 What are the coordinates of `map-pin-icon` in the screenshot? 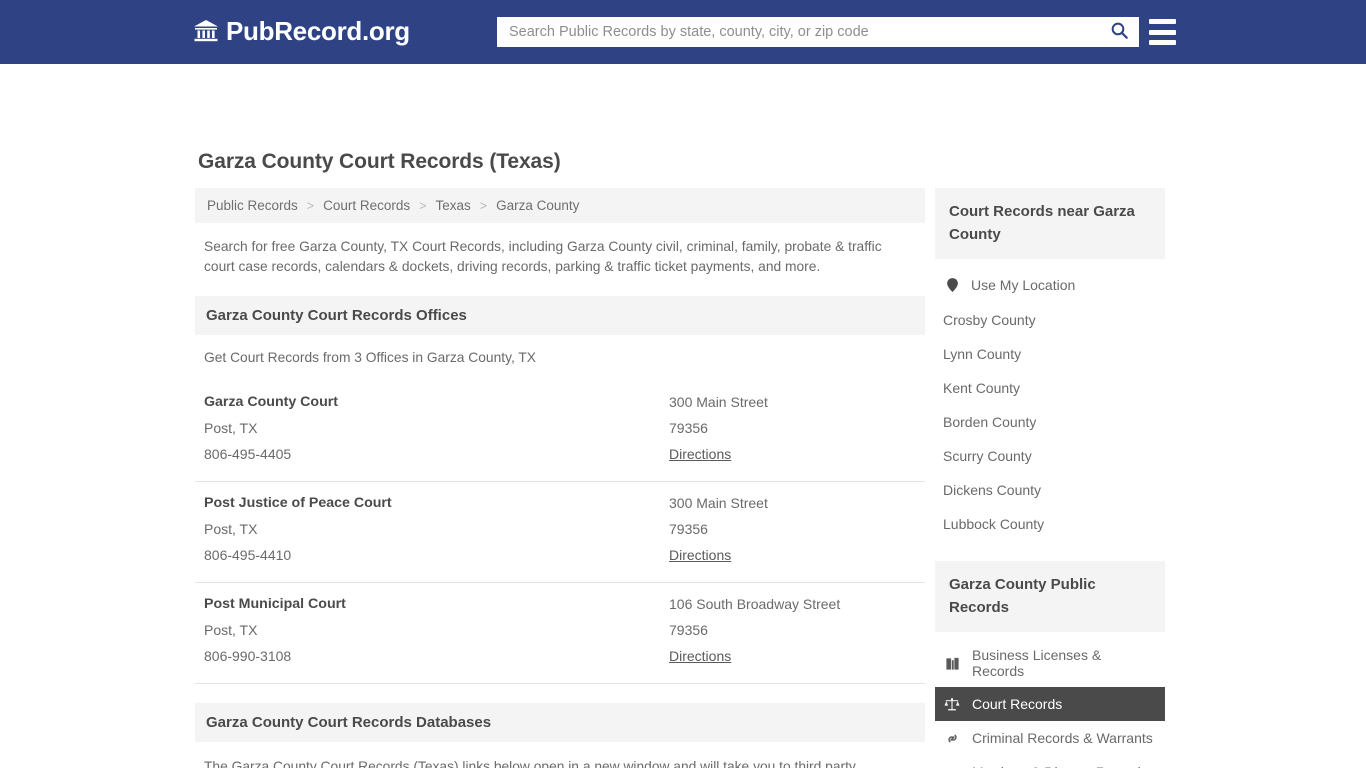 It's located at (952, 285).